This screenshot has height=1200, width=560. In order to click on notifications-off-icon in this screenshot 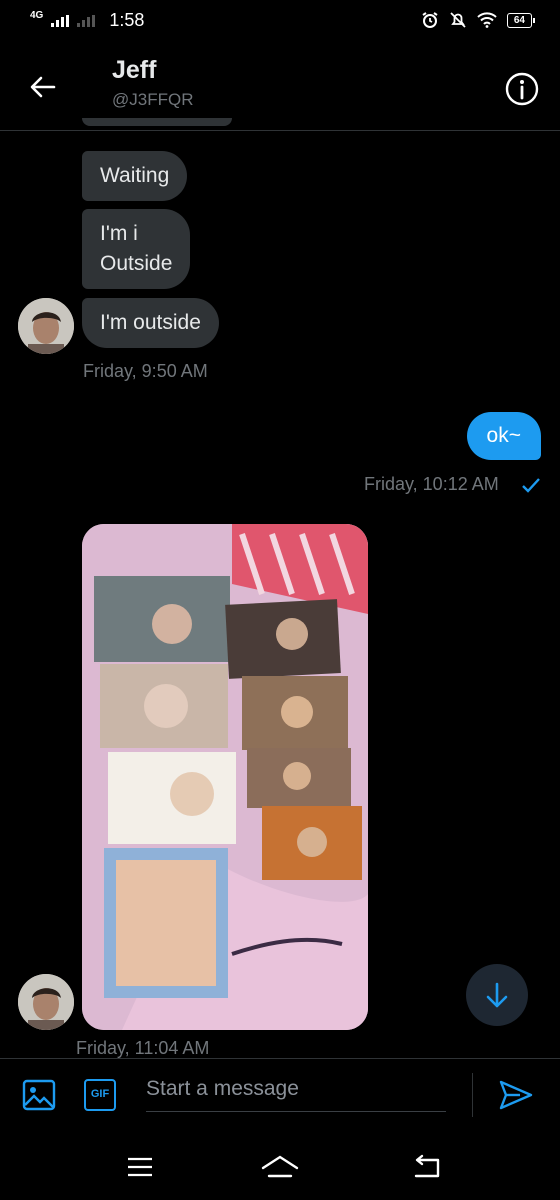, I will do `click(458, 20)`.